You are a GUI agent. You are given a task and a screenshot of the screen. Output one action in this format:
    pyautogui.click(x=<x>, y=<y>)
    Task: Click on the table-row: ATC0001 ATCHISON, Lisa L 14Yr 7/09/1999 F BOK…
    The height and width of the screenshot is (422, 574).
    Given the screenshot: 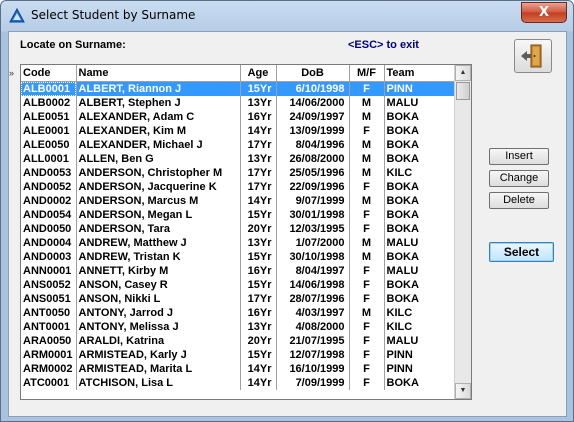 What is the action you would take?
    pyautogui.click(x=238, y=383)
    